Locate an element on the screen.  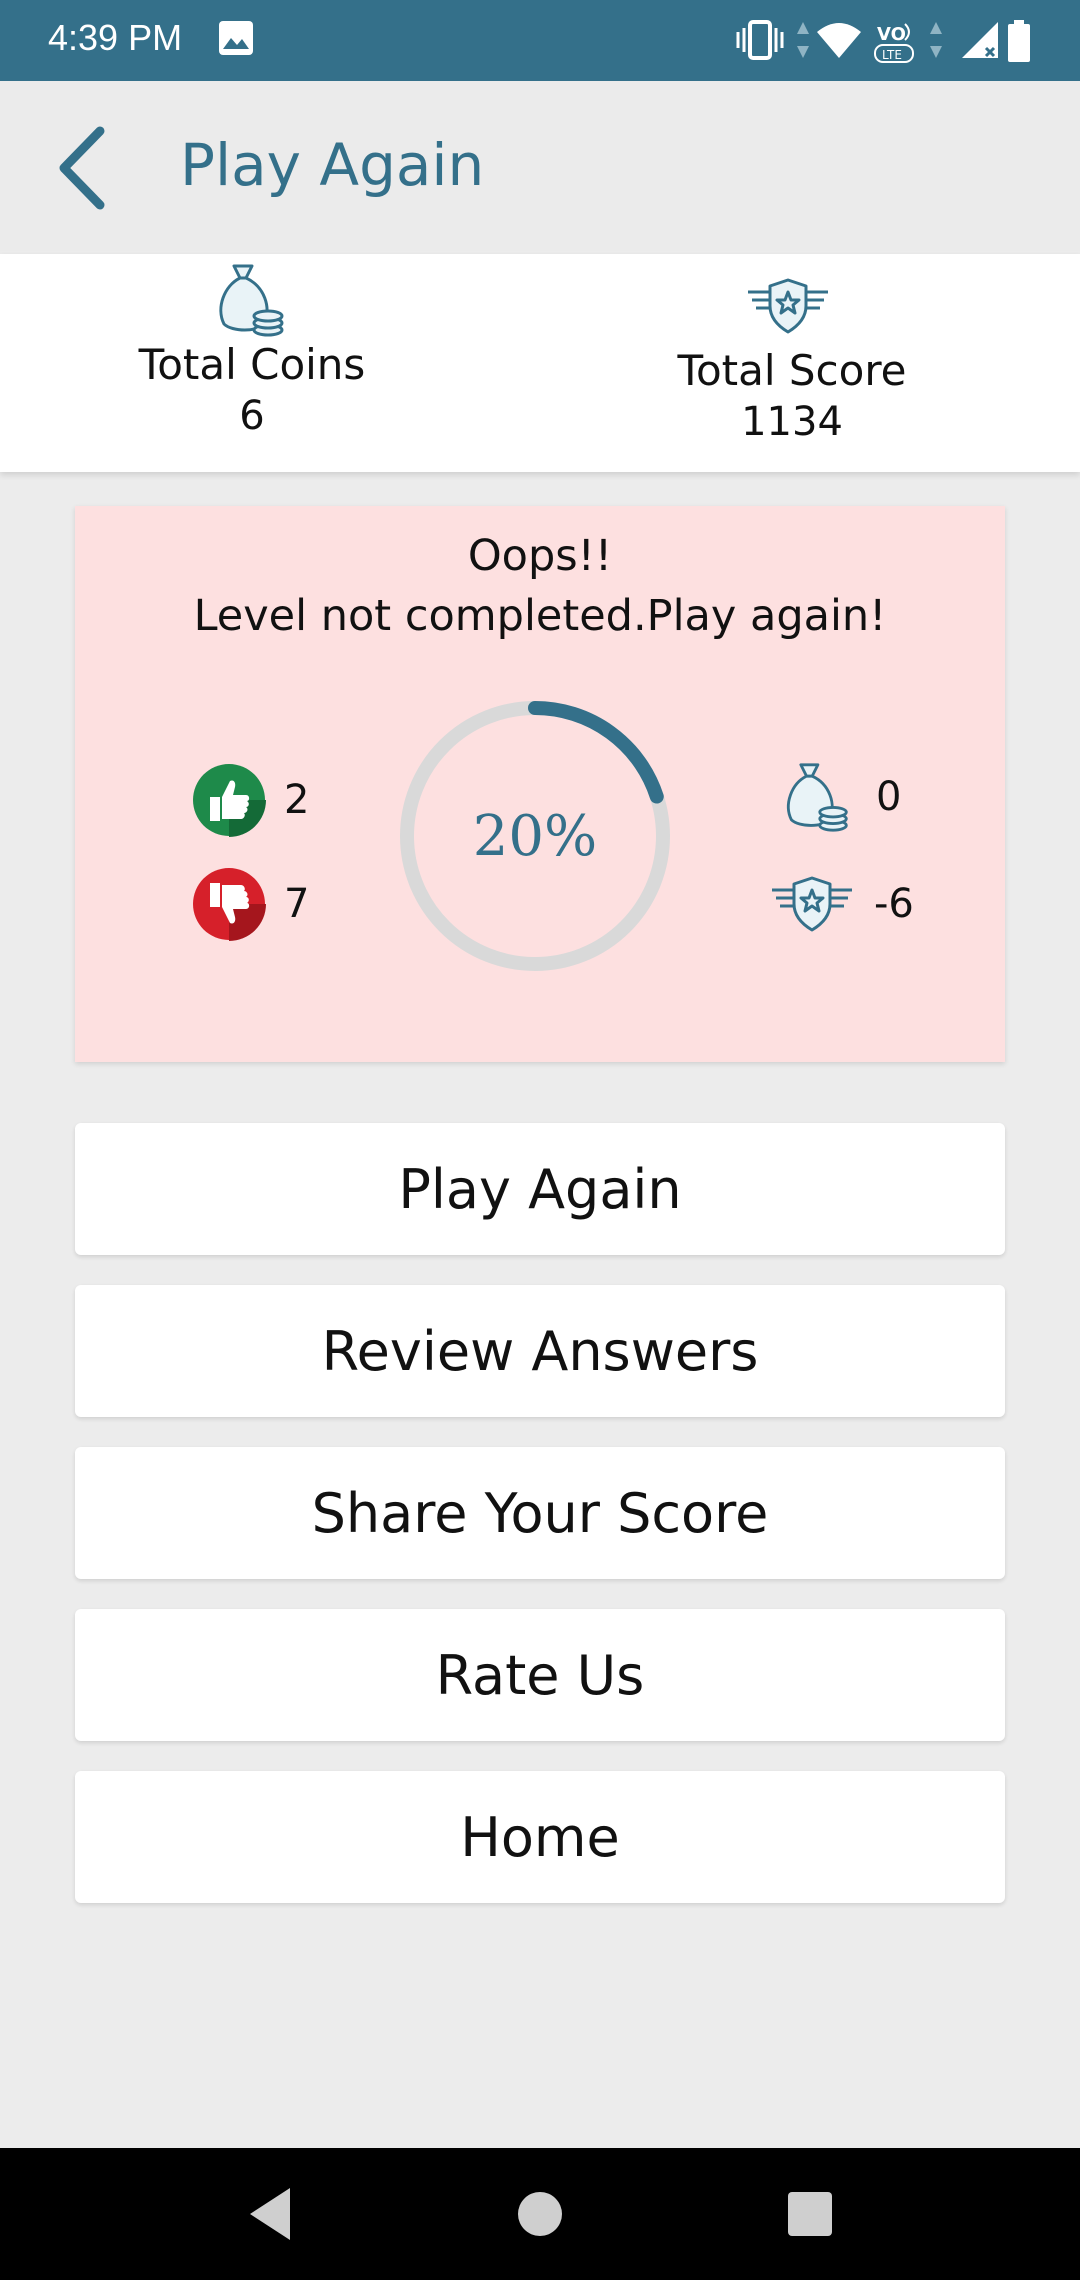
stats-panel: Total Coins 6 Total Score 1134 is located at coordinates (540, 363).